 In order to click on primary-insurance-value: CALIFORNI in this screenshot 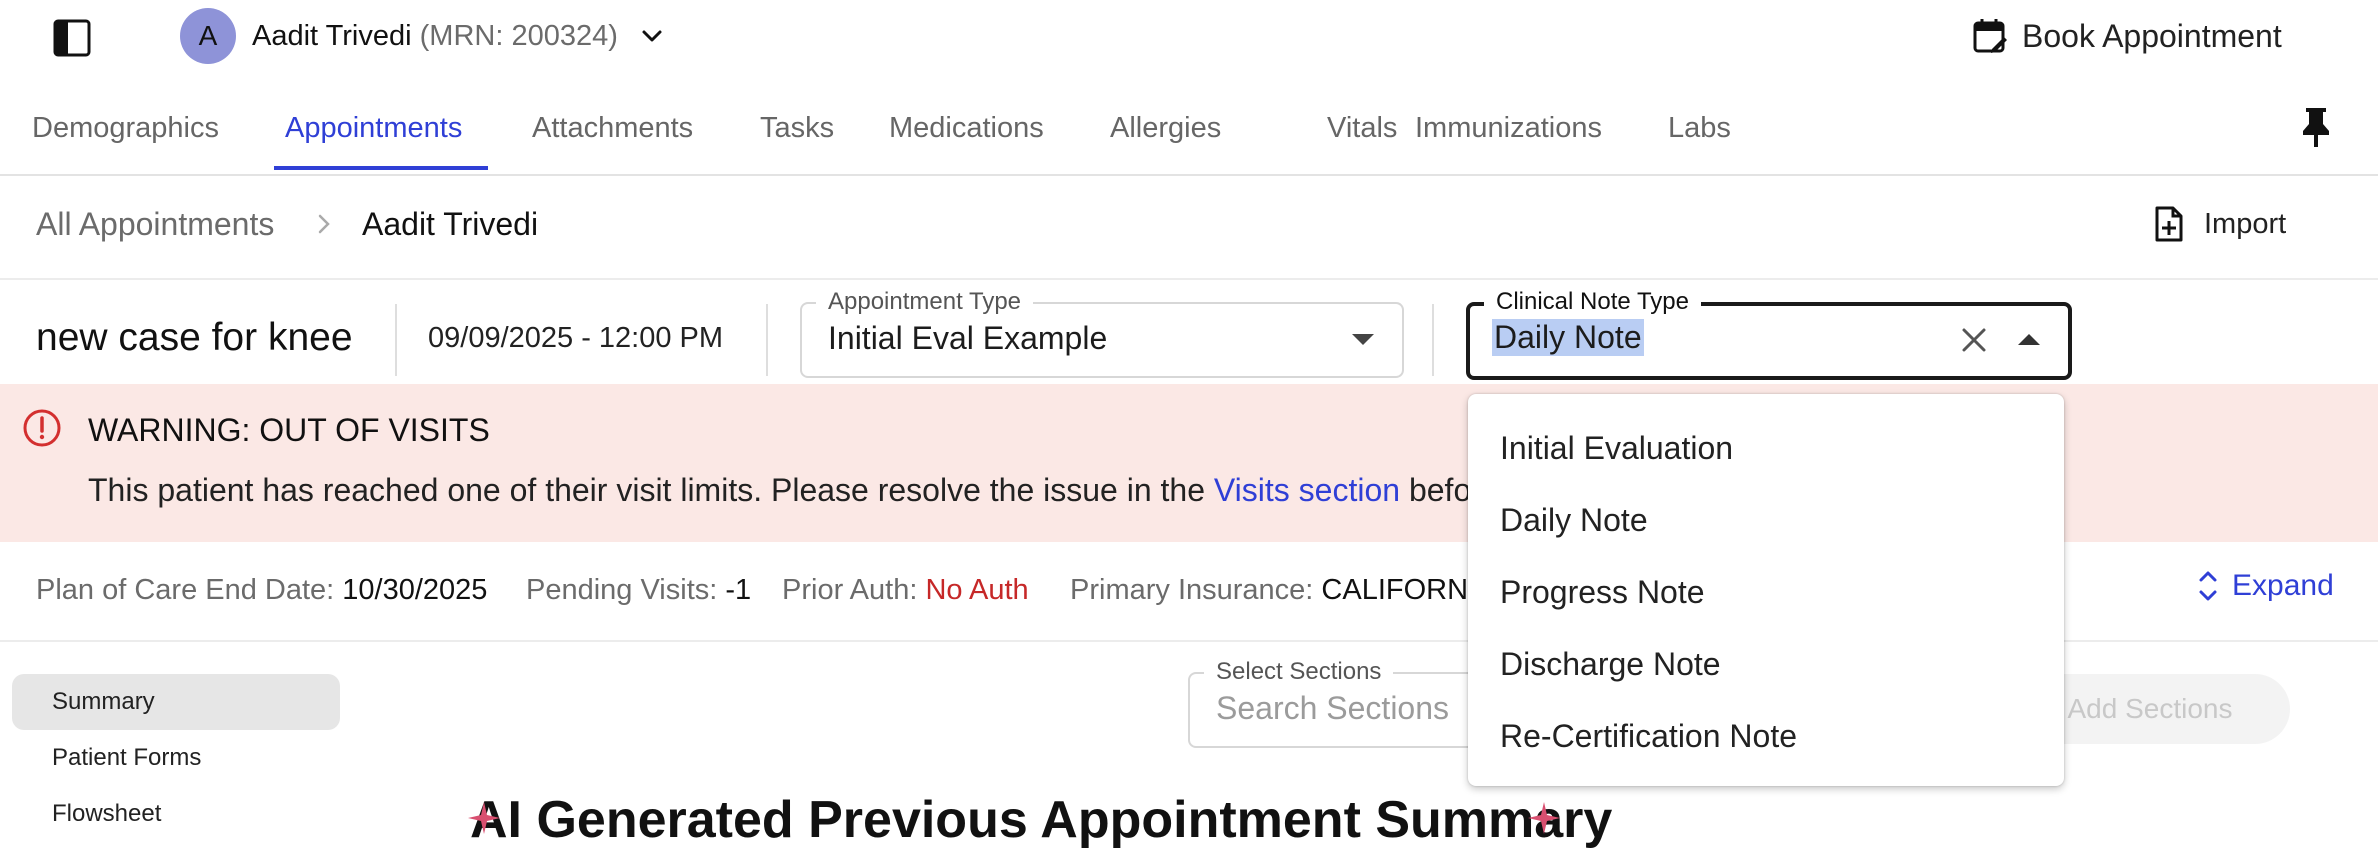, I will do `click(1399, 590)`.